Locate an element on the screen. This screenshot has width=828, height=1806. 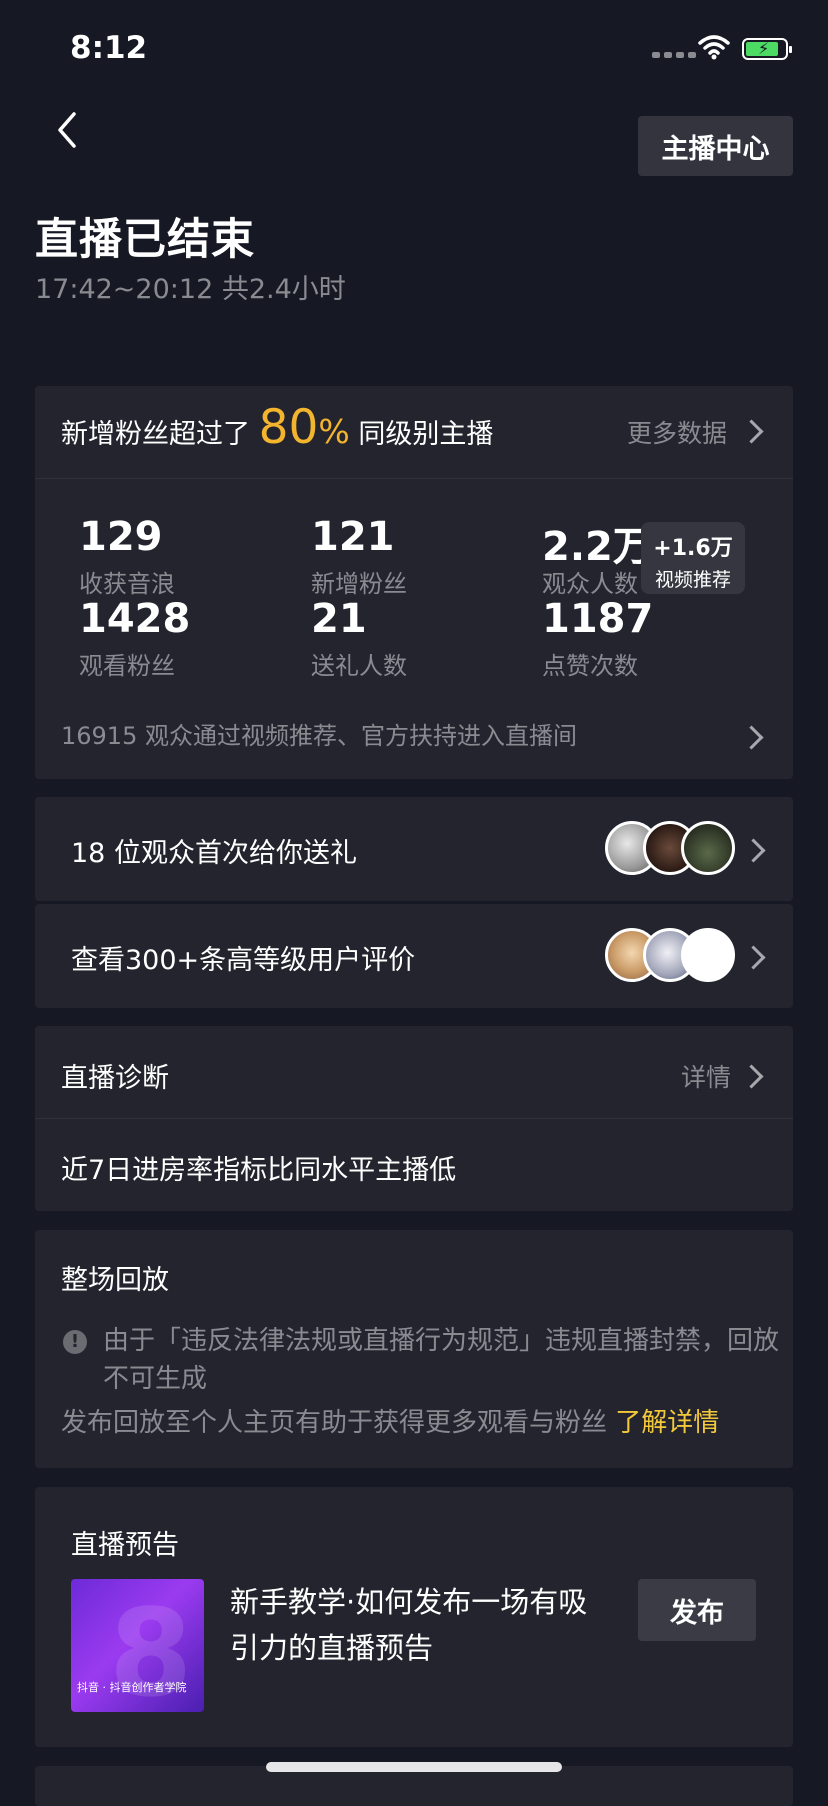
preview-title: 直播预告 is located at coordinates (125, 1545).